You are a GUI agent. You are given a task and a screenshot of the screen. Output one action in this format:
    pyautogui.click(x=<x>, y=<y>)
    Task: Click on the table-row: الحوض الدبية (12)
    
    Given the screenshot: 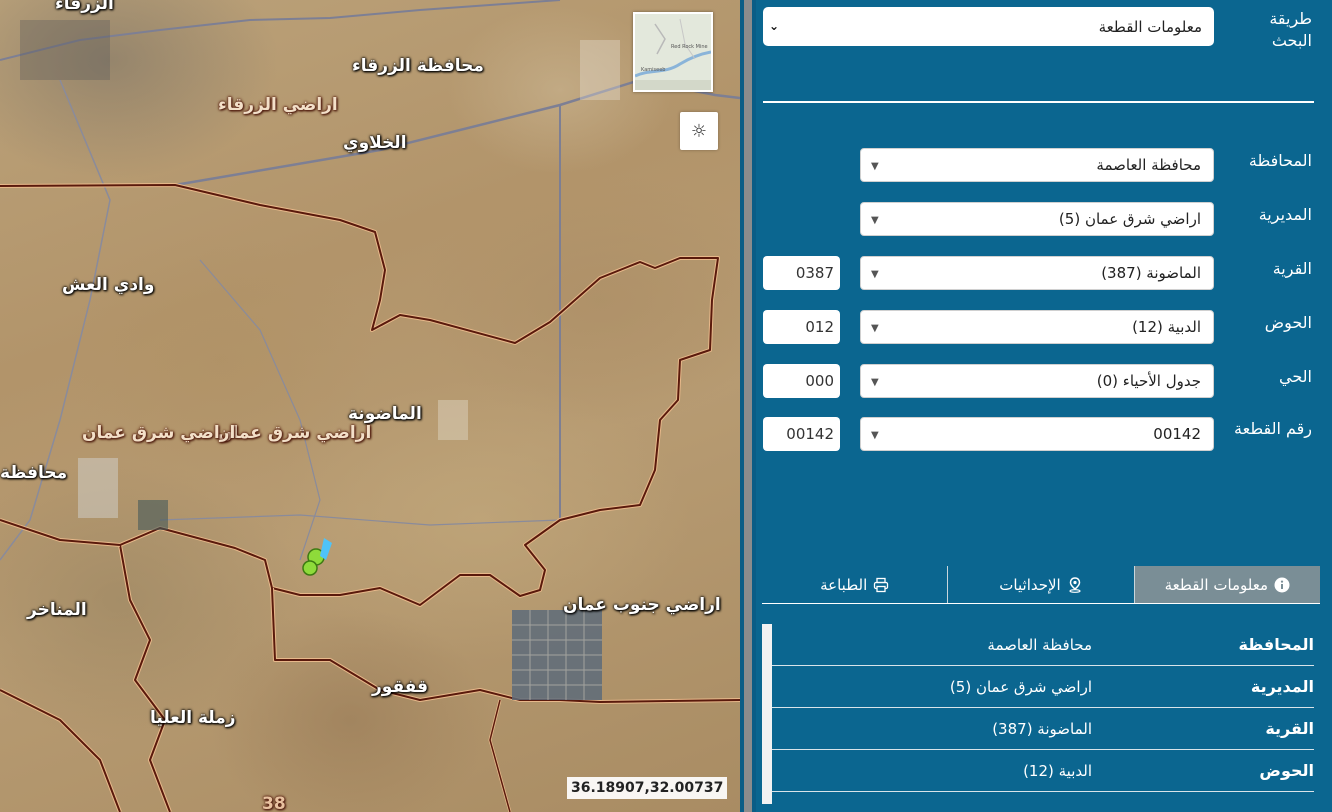 What is the action you would take?
    pyautogui.click(x=1041, y=771)
    